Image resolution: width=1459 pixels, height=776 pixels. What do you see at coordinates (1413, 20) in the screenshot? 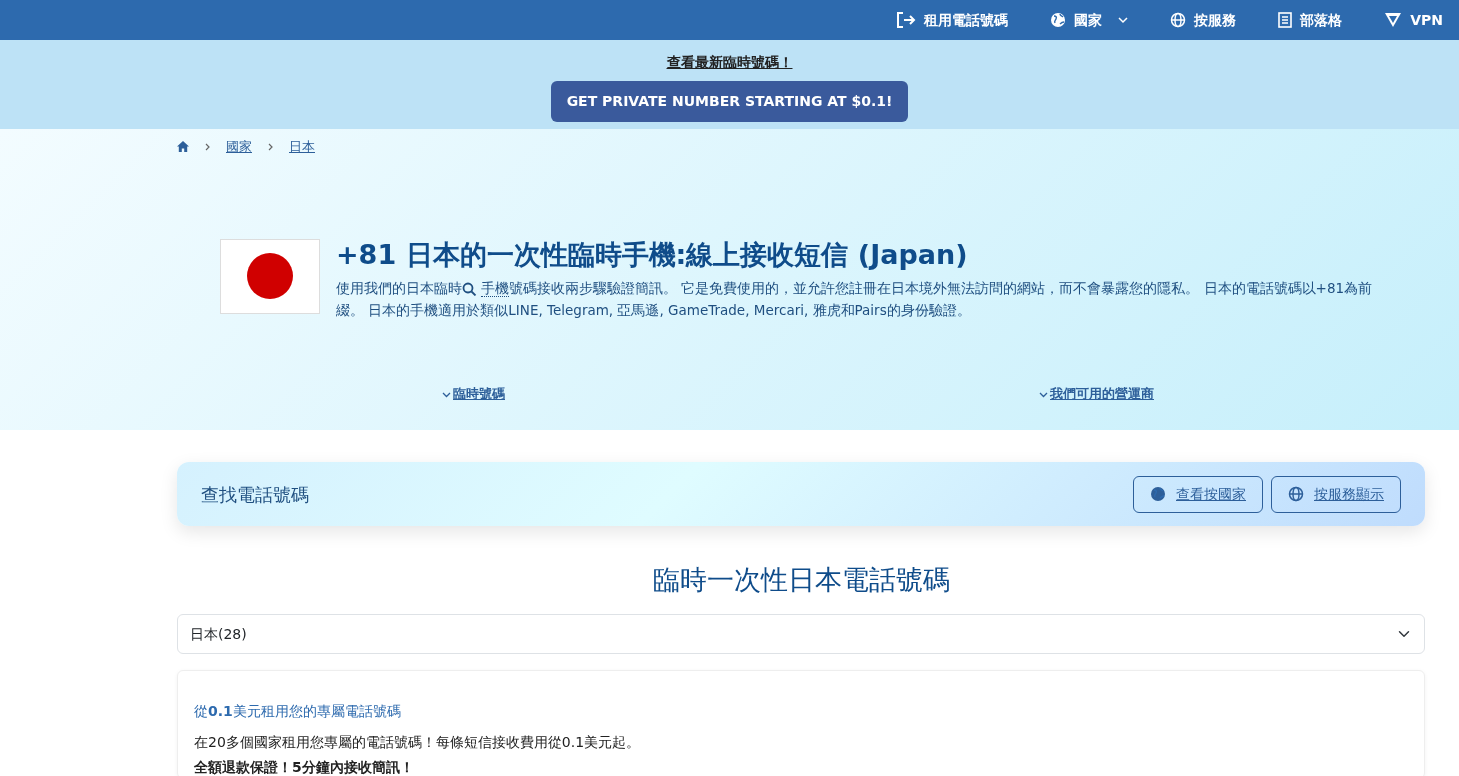
I see `vpn-link: VPN` at bounding box center [1413, 20].